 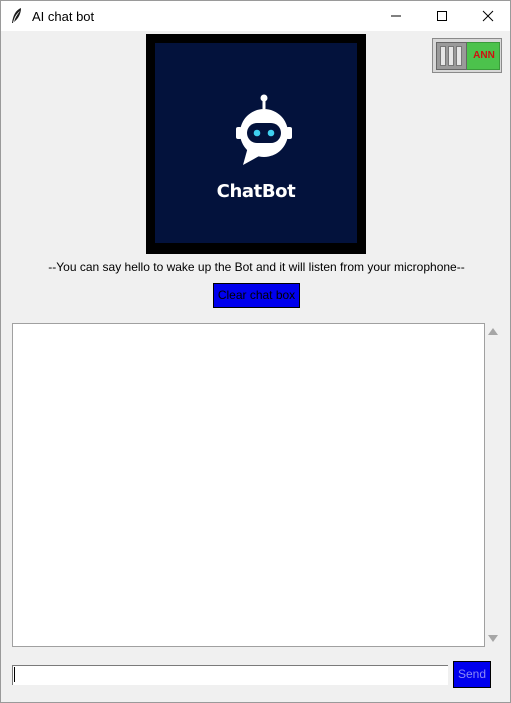 I want to click on scroll-up-arrow-icon, so click(x=493, y=331).